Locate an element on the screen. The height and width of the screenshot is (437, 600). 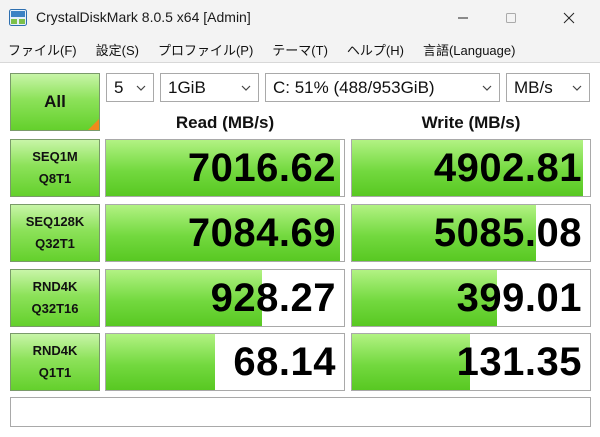
test-count-select: 5 is located at coordinates (130, 87).